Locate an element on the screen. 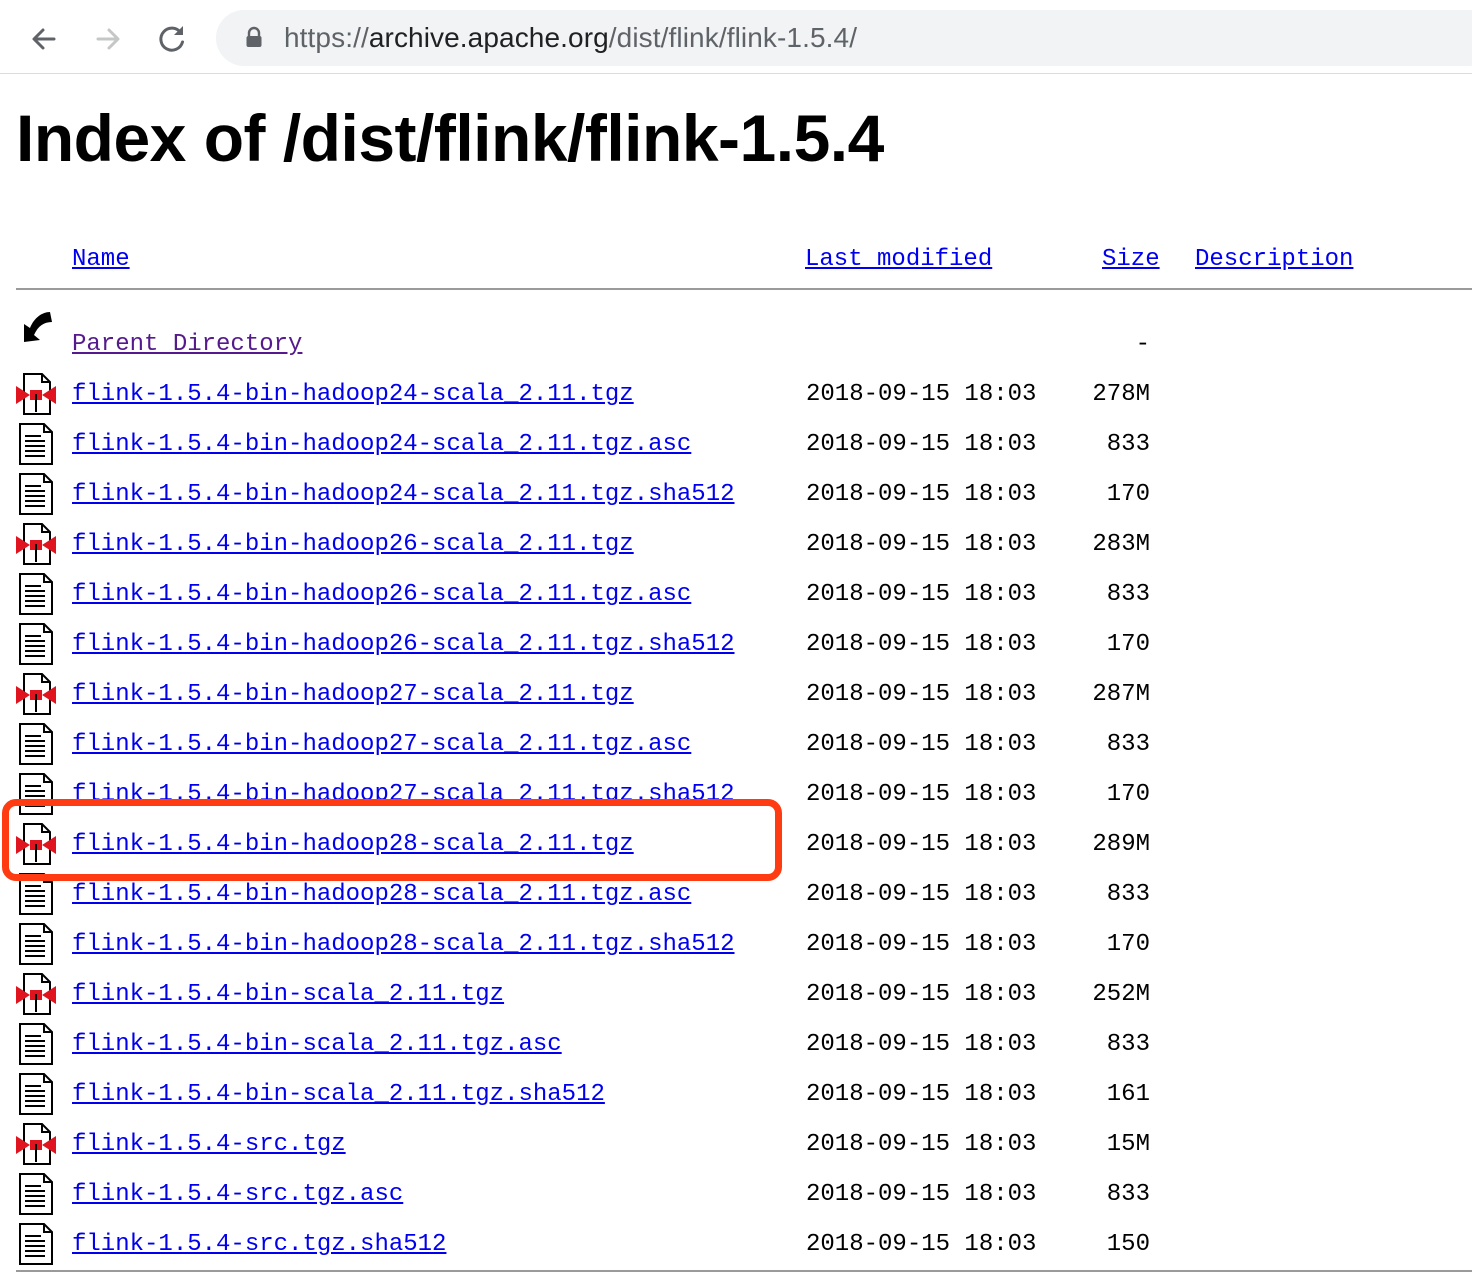 The image size is (1472, 1280). column-header-description: Description is located at coordinates (1274, 260).